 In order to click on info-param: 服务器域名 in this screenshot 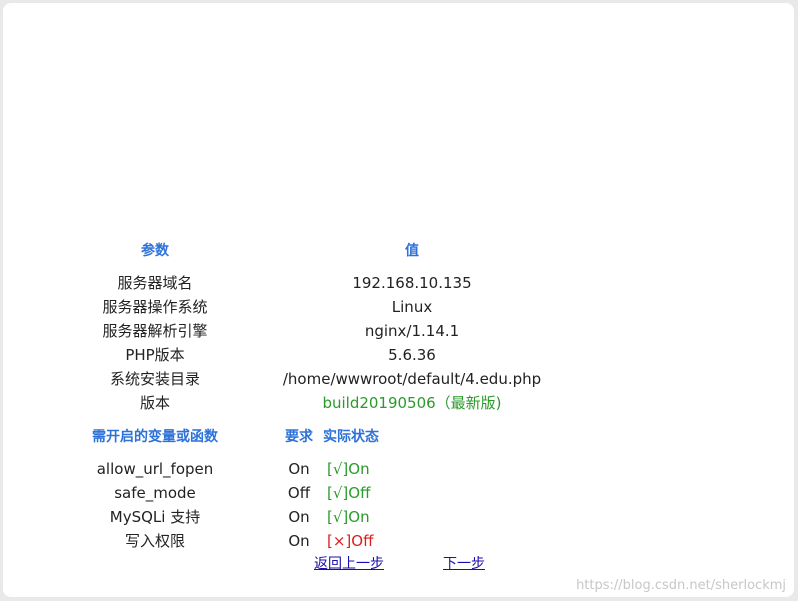, I will do `click(155, 283)`.